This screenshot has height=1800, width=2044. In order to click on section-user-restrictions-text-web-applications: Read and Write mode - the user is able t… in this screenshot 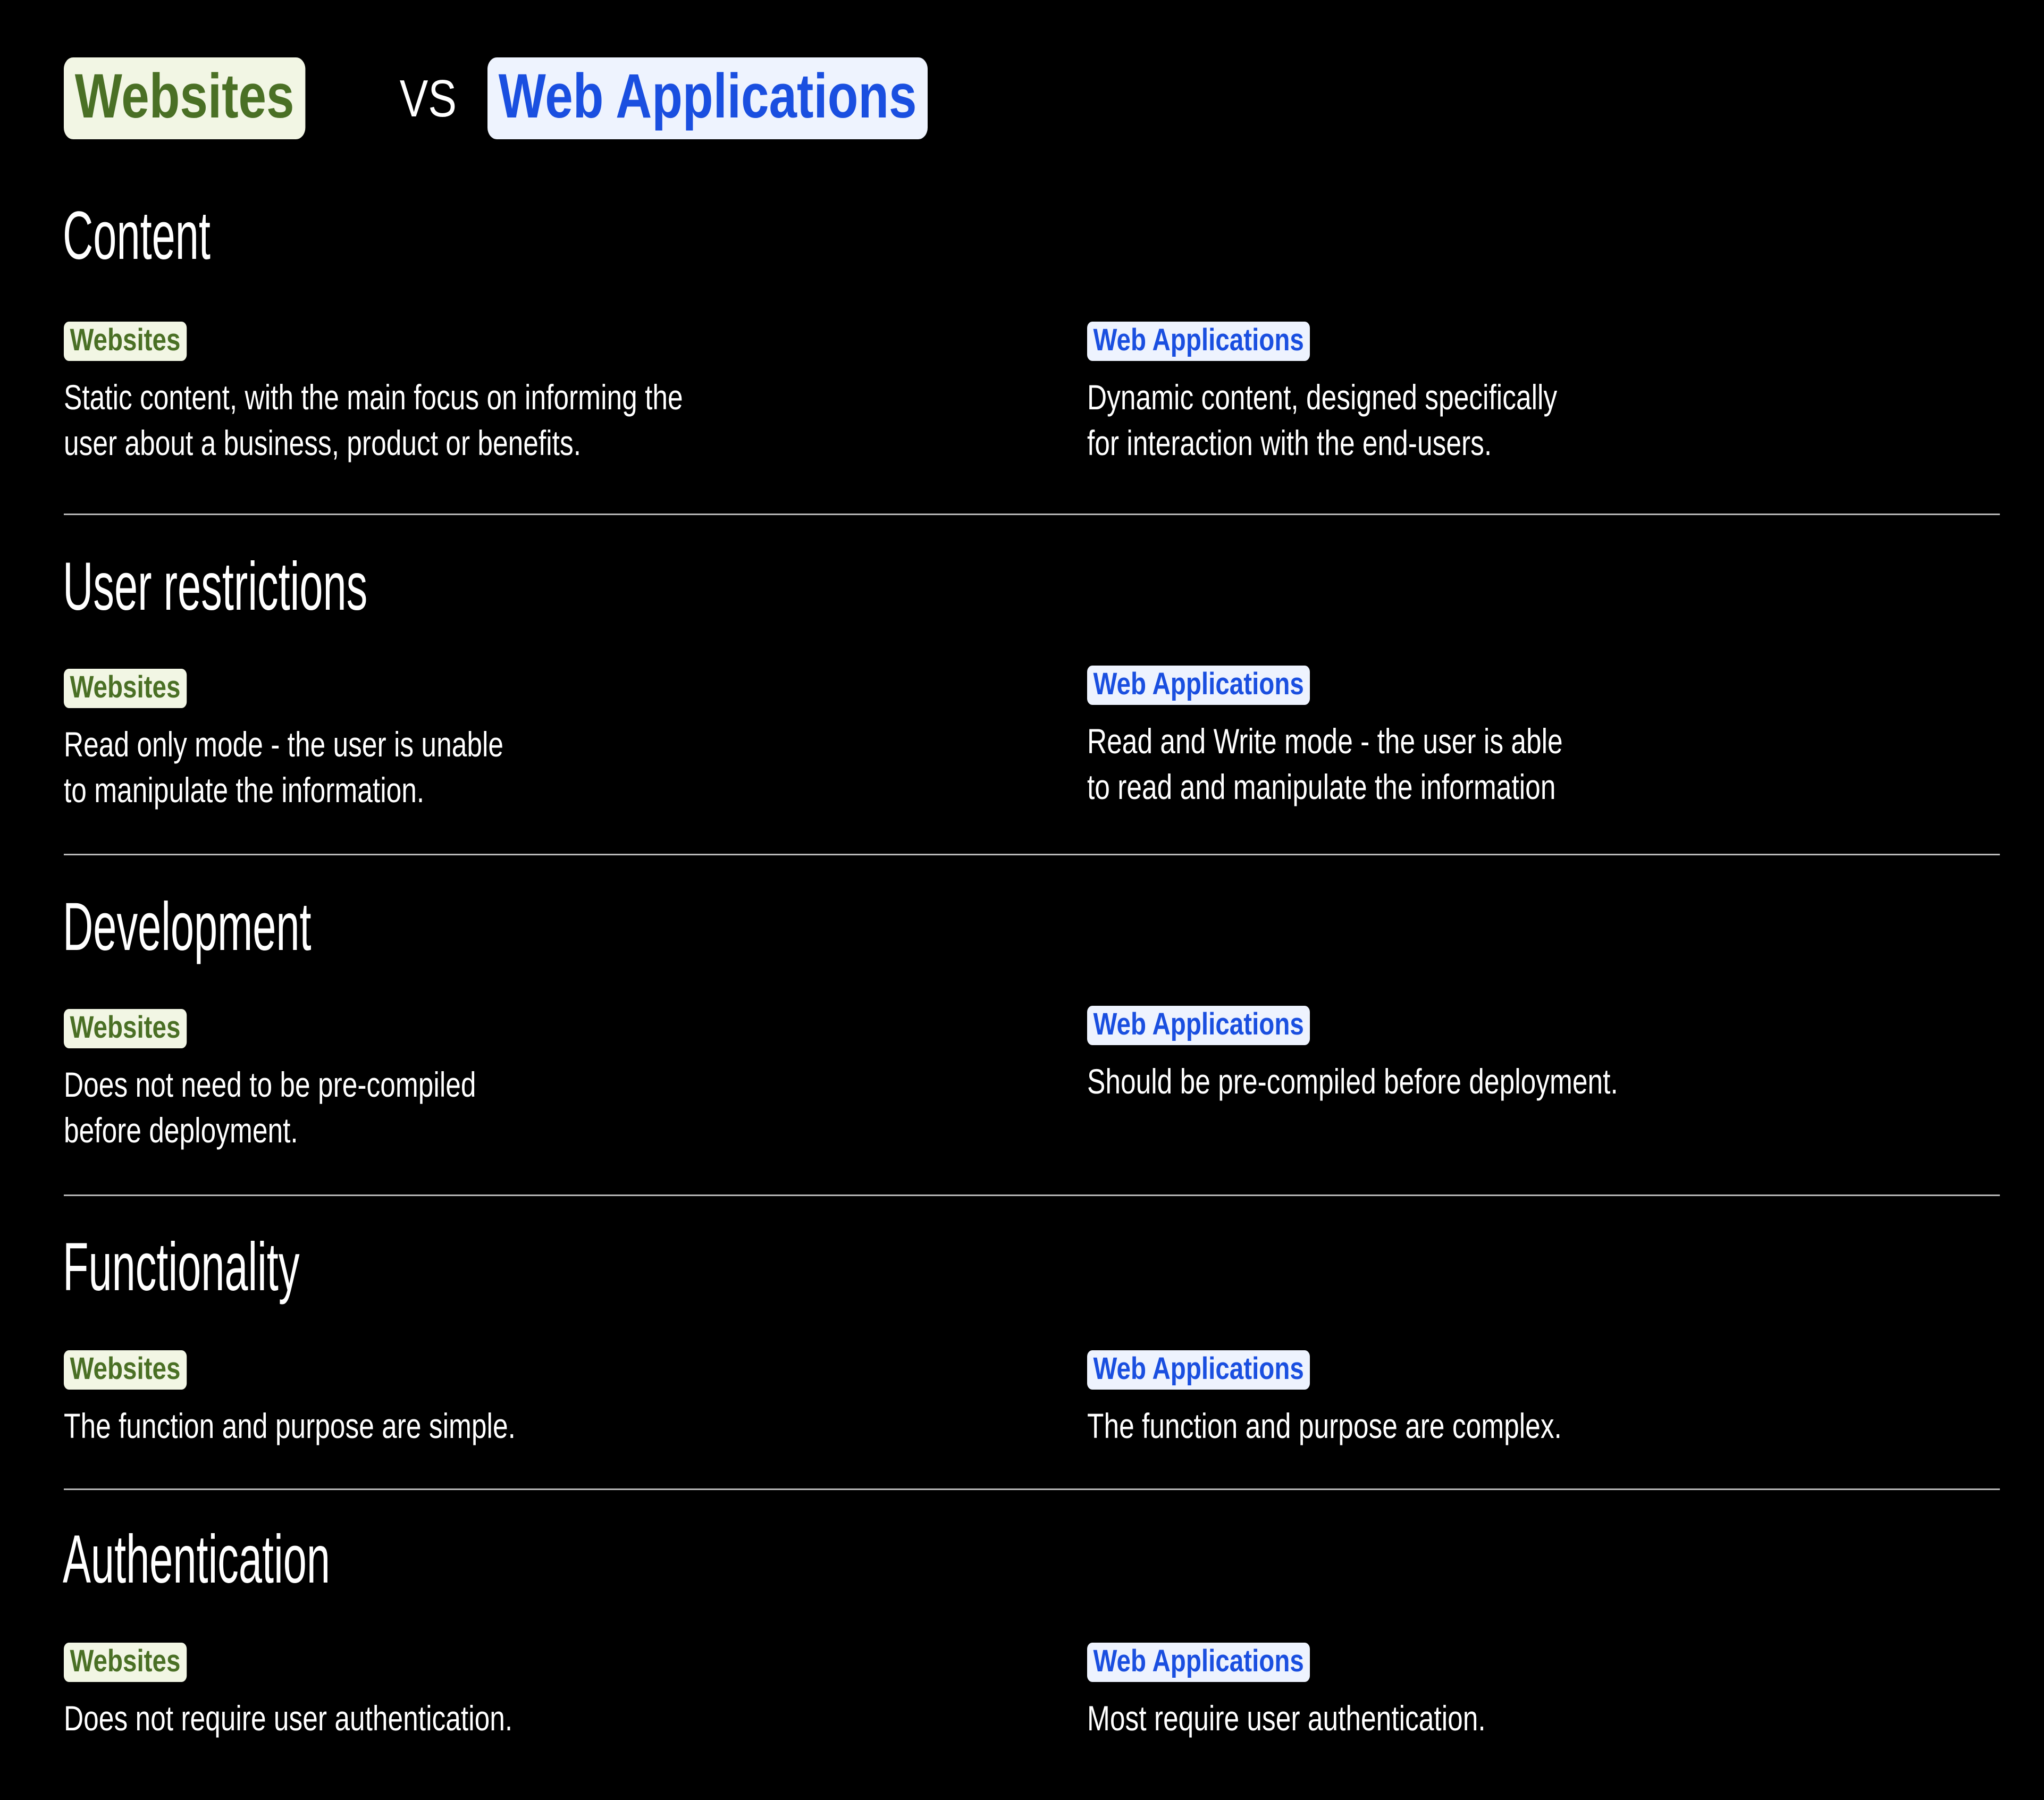, I will do `click(1325, 764)`.